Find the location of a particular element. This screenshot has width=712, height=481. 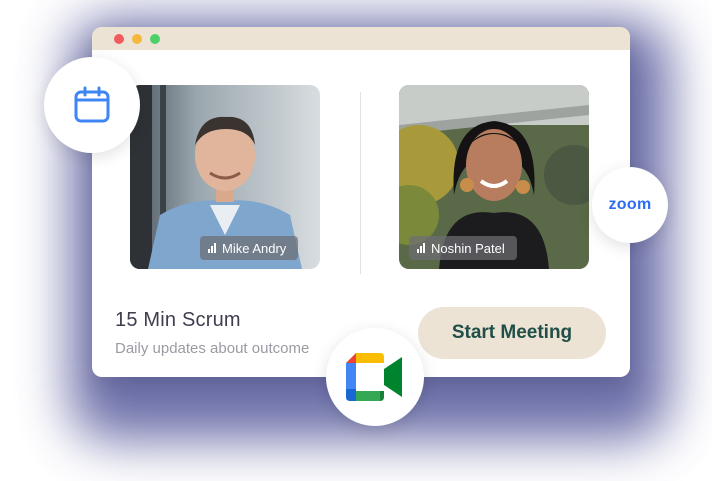

meeting-title: 15 Min Scrum is located at coordinates (178, 320).